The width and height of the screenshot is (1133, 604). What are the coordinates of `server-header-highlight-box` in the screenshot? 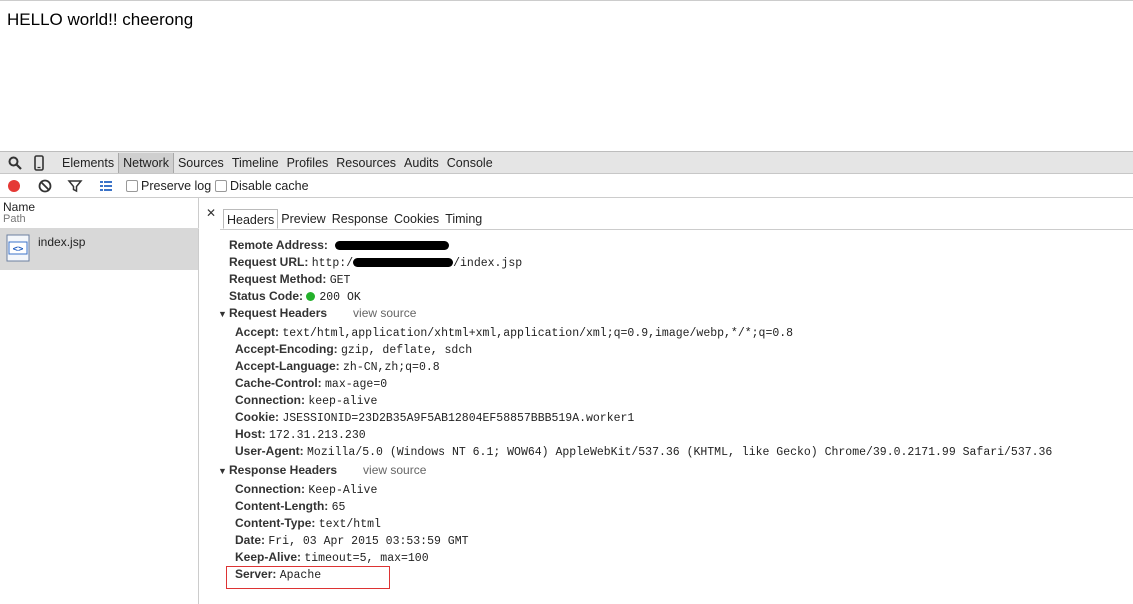 It's located at (308, 577).